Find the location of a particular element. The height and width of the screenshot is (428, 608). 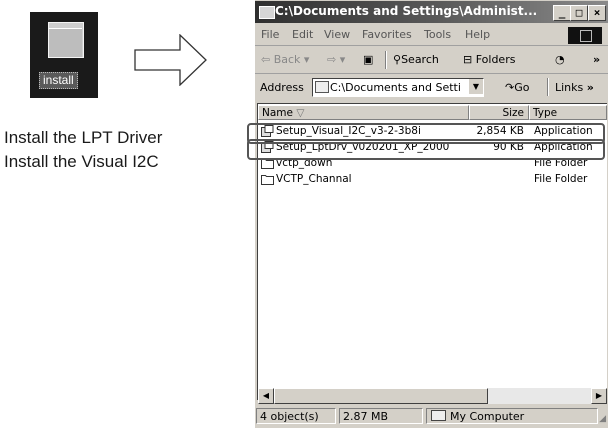

folders-button: ⊟ Folders is located at coordinates (489, 59).